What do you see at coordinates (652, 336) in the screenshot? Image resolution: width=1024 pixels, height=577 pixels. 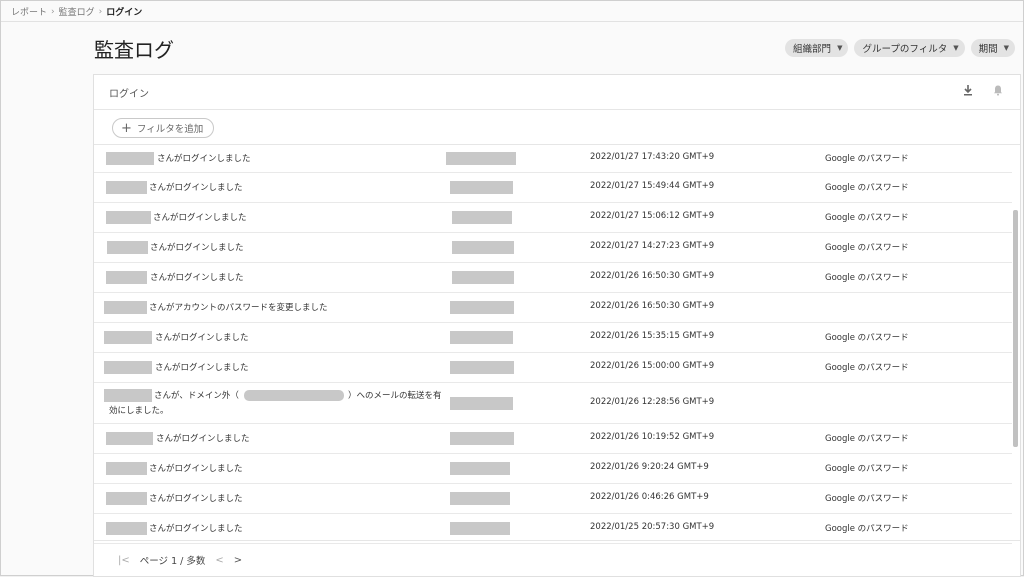 I see `event-time: 2022/01/26 15:35:15 GMT+9` at bounding box center [652, 336].